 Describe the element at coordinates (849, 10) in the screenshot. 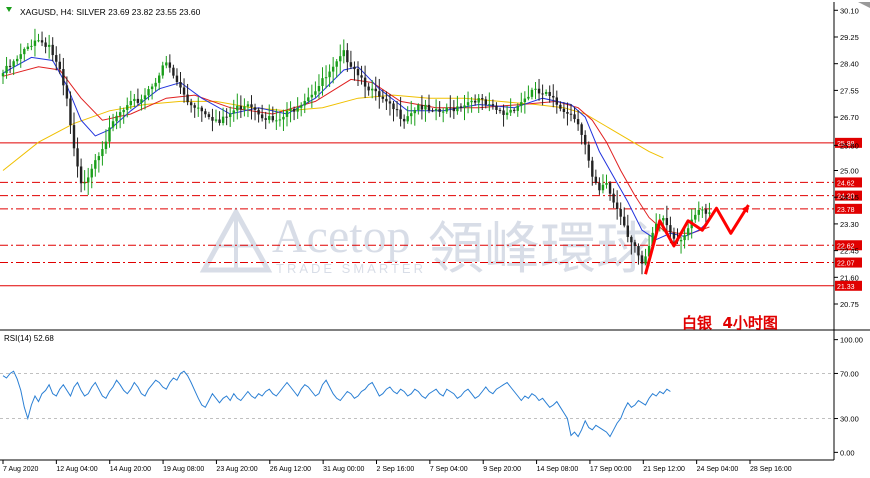

I see `price-tick-label: 30.10` at that location.